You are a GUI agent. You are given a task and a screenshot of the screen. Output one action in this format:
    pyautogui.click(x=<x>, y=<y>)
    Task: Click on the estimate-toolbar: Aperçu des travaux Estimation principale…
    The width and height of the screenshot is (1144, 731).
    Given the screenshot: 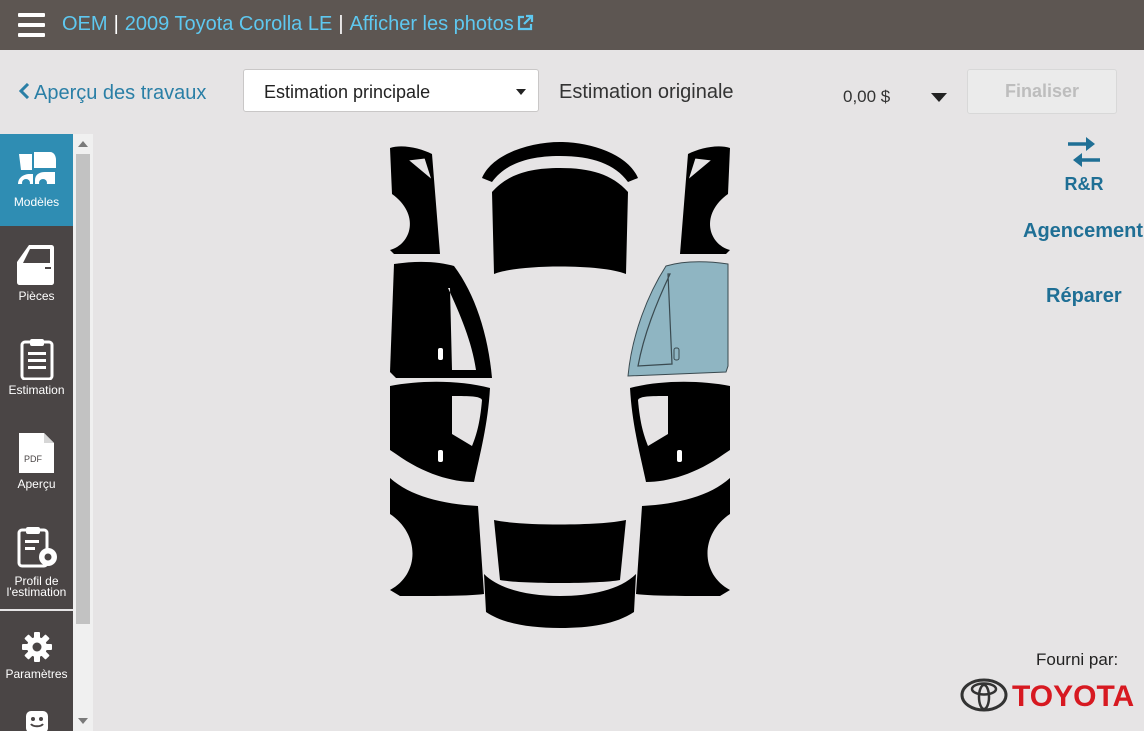 What is the action you would take?
    pyautogui.click(x=572, y=92)
    